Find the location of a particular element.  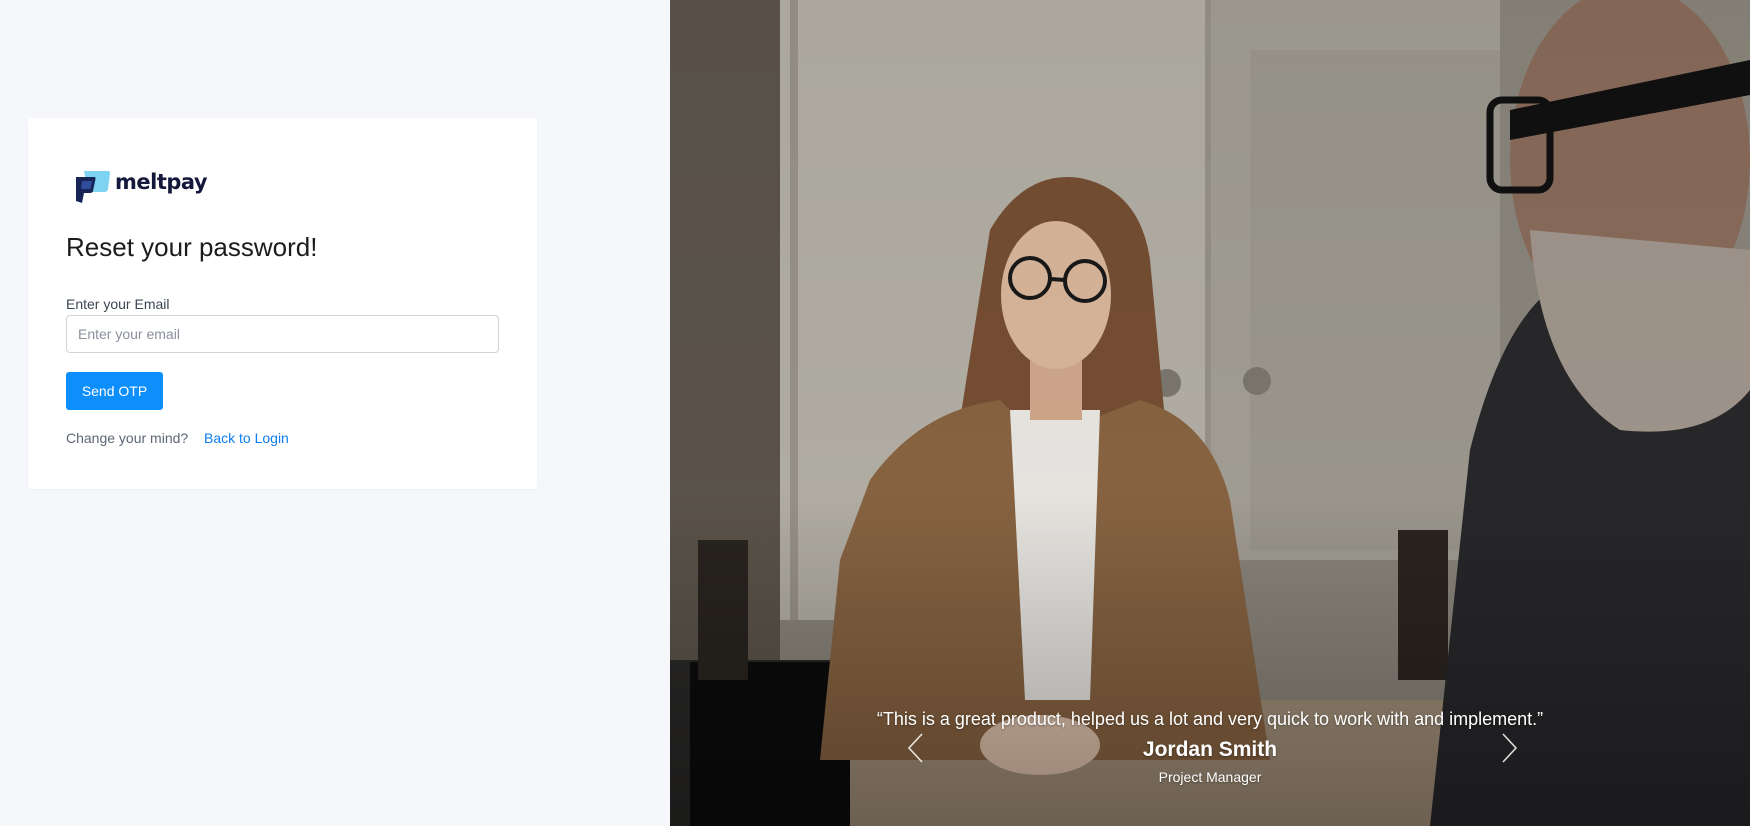

change-mind-text: Change your mind? is located at coordinates (127, 438).